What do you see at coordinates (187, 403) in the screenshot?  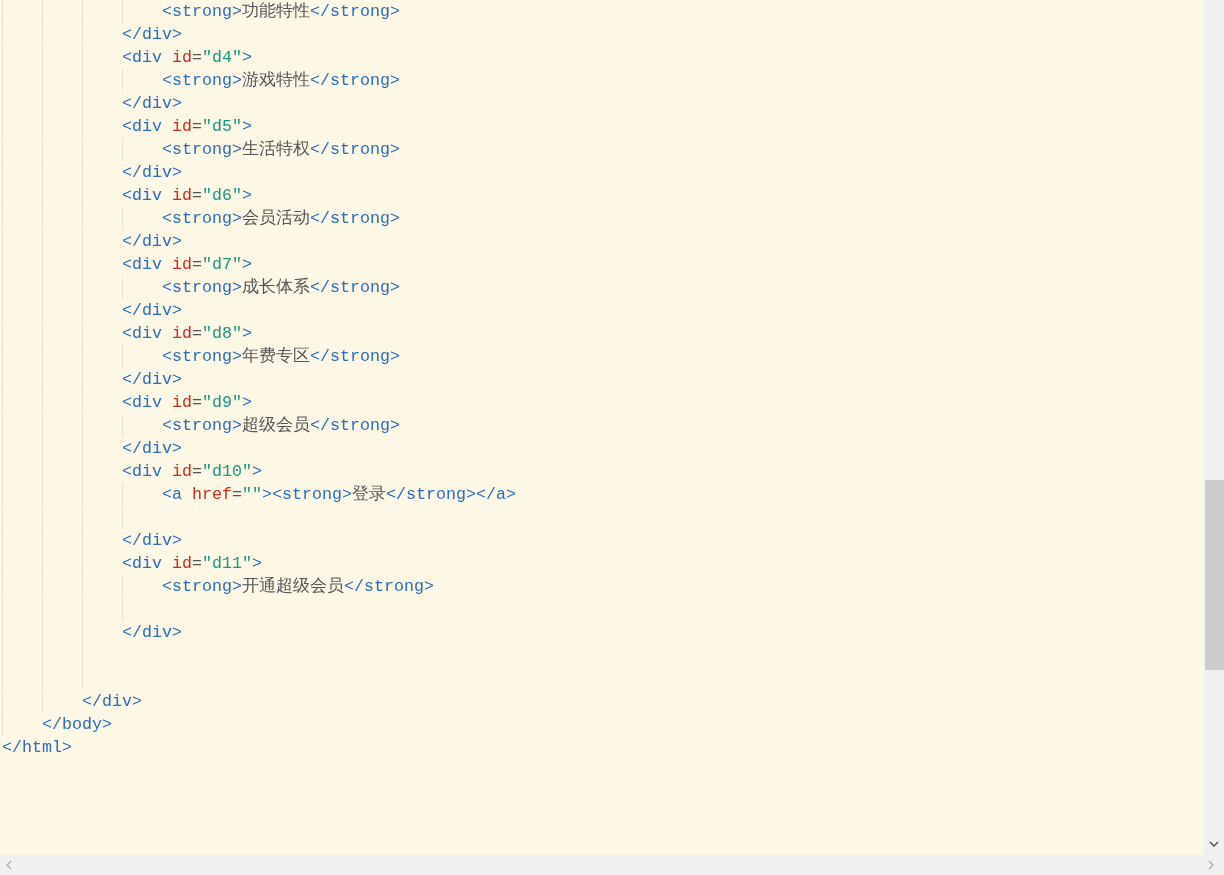 I see `code-line: <div id="d9">` at bounding box center [187, 403].